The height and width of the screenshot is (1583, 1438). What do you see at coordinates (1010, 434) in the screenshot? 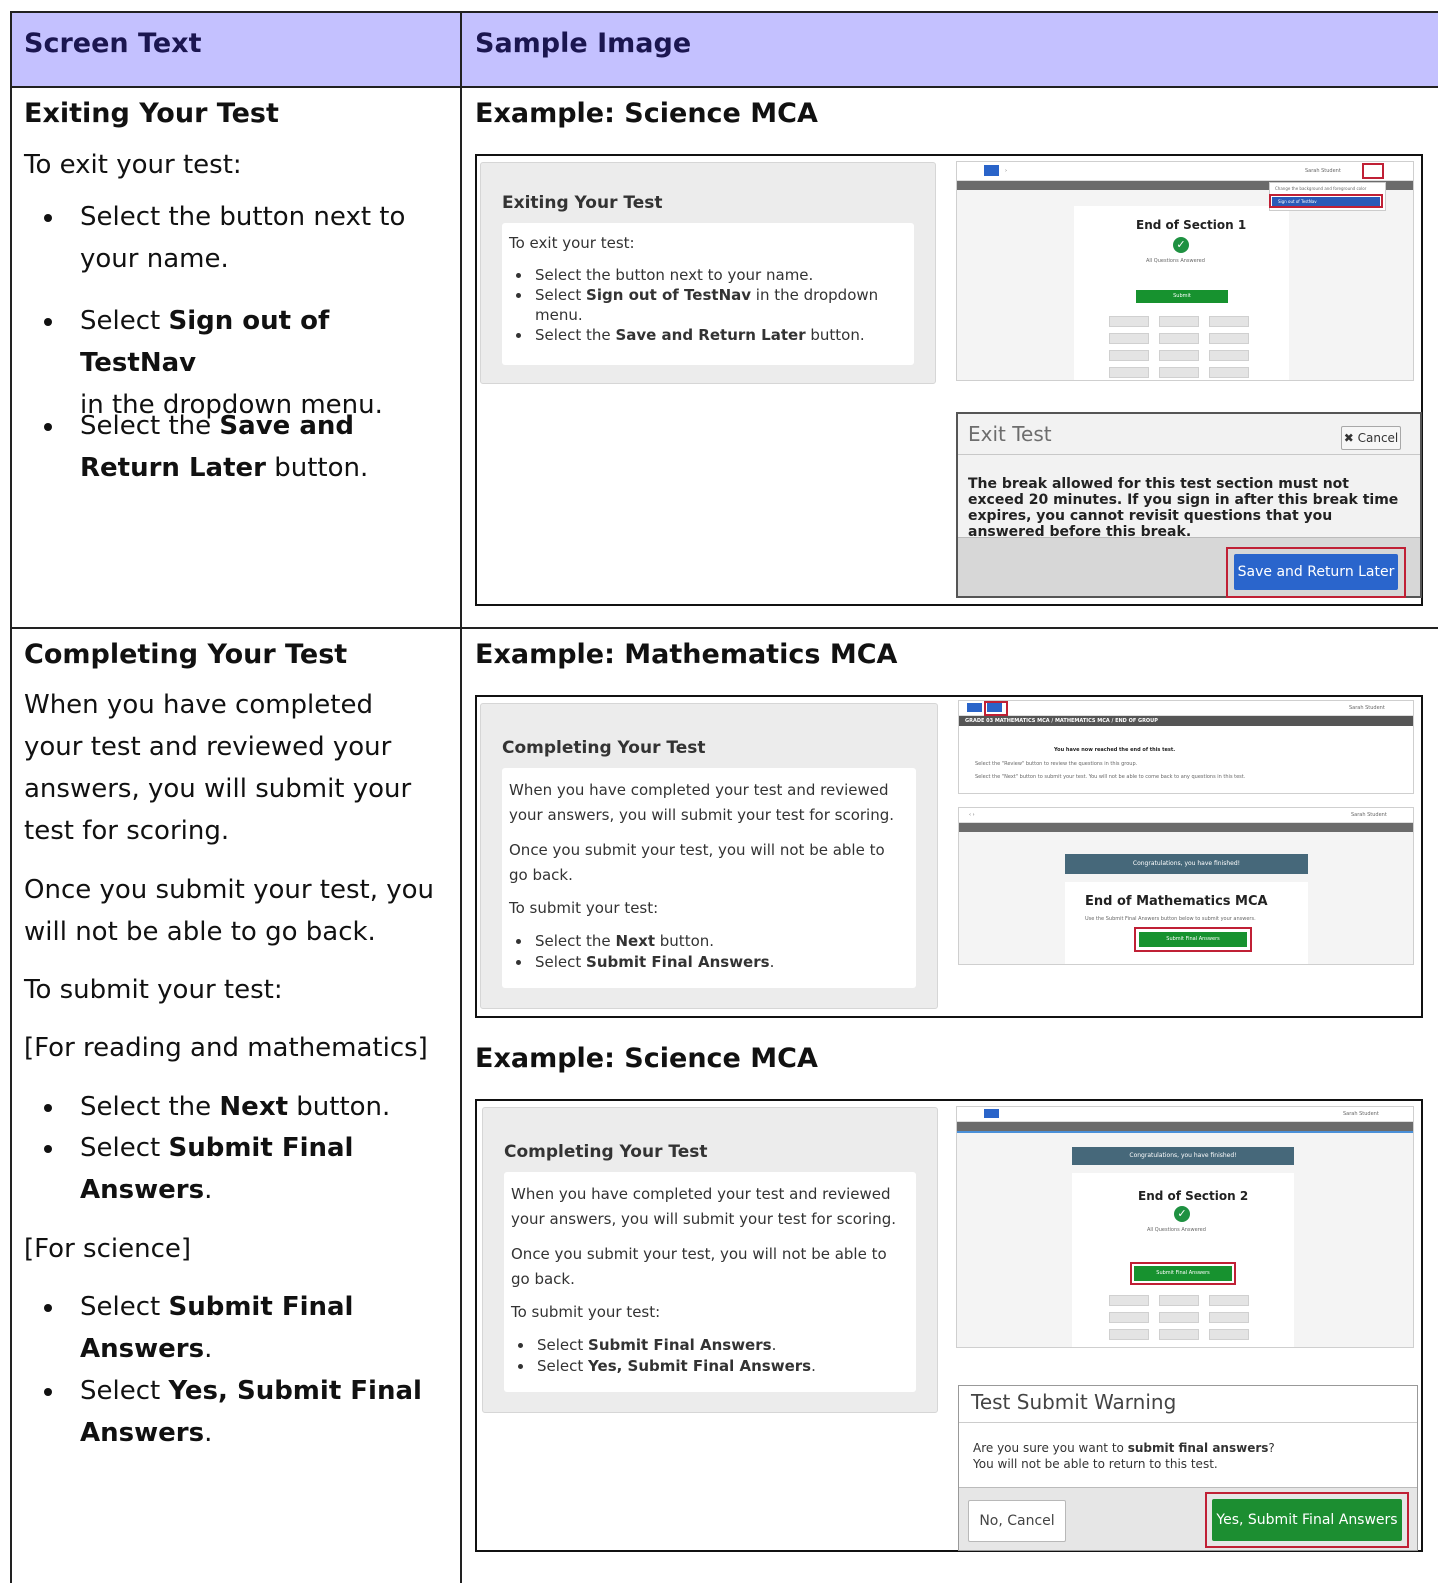
I see `dialog-title: Exit Test` at bounding box center [1010, 434].